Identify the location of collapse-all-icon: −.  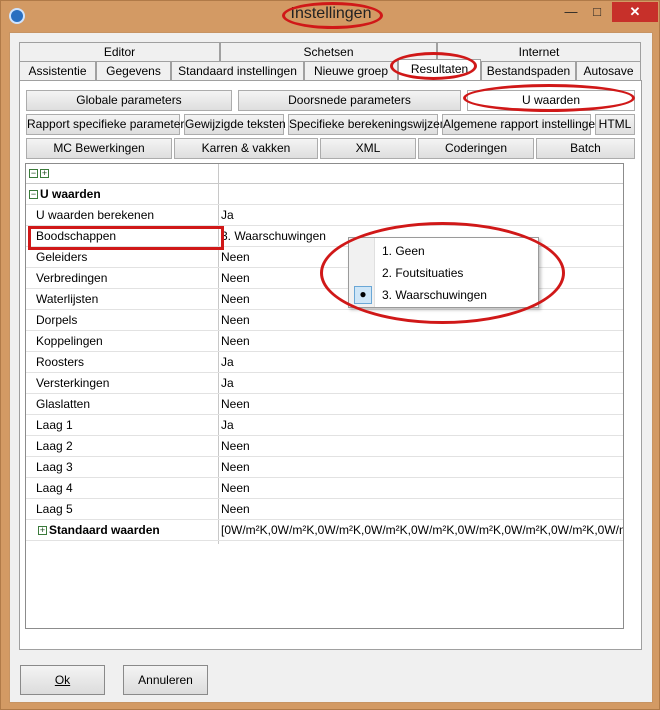
(33, 173).